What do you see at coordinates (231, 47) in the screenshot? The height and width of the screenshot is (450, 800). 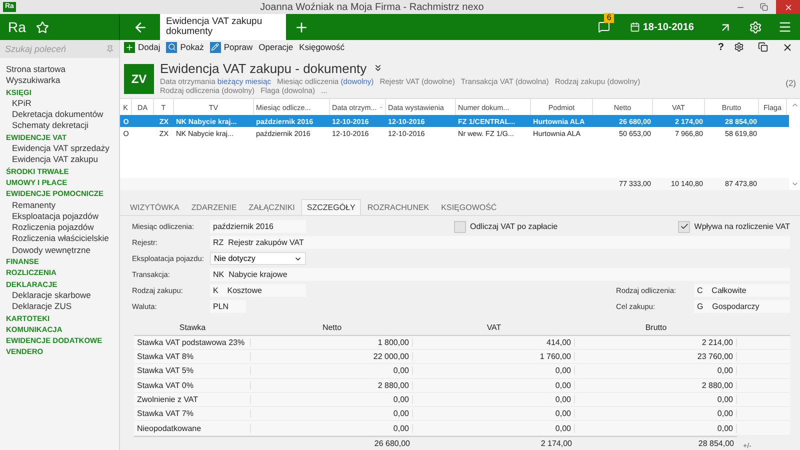 I see `toolbar-button: Popraw` at bounding box center [231, 47].